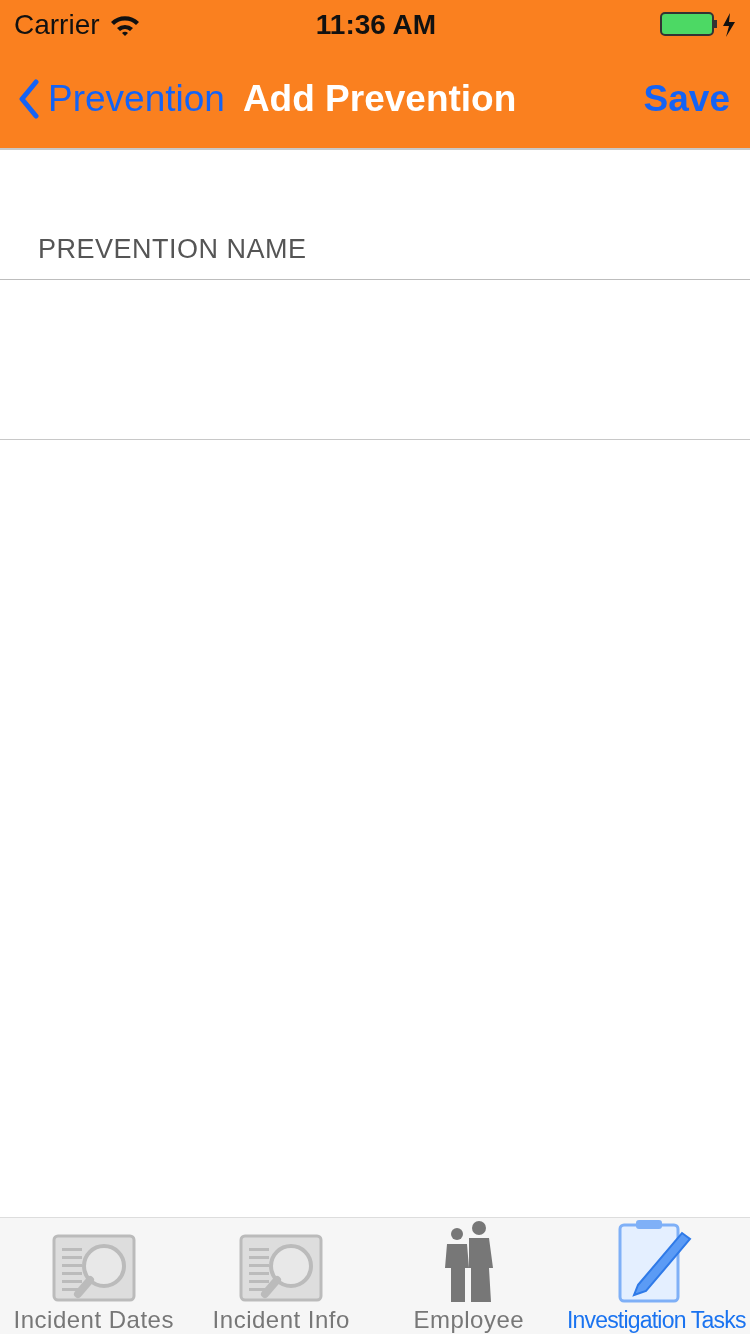  I want to click on tab-bar-item: Incident Info, so click(281, 1276).